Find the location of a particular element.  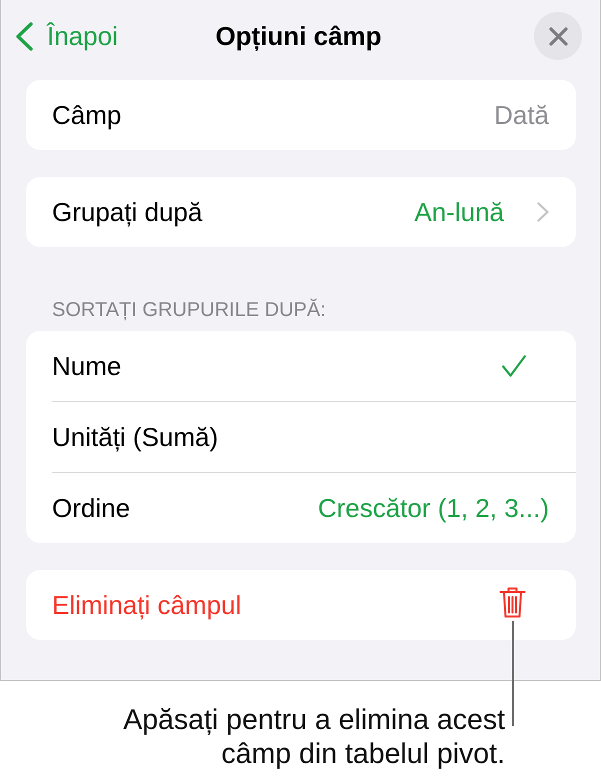

section-heading: SORTAȚI GRUPURILE DUPĂ: is located at coordinates (189, 310).